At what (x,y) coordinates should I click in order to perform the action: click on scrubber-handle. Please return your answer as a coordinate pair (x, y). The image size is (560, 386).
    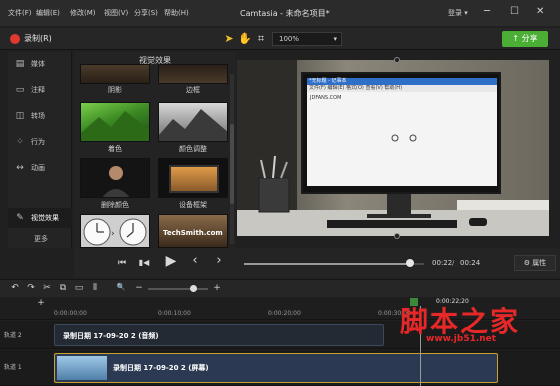
    Looking at the image, I should click on (409, 263).